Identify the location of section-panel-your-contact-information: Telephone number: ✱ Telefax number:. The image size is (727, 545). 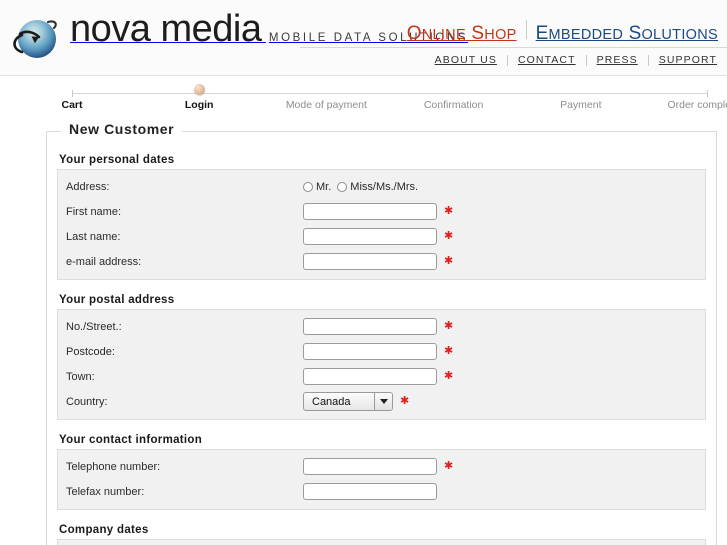
(381, 479).